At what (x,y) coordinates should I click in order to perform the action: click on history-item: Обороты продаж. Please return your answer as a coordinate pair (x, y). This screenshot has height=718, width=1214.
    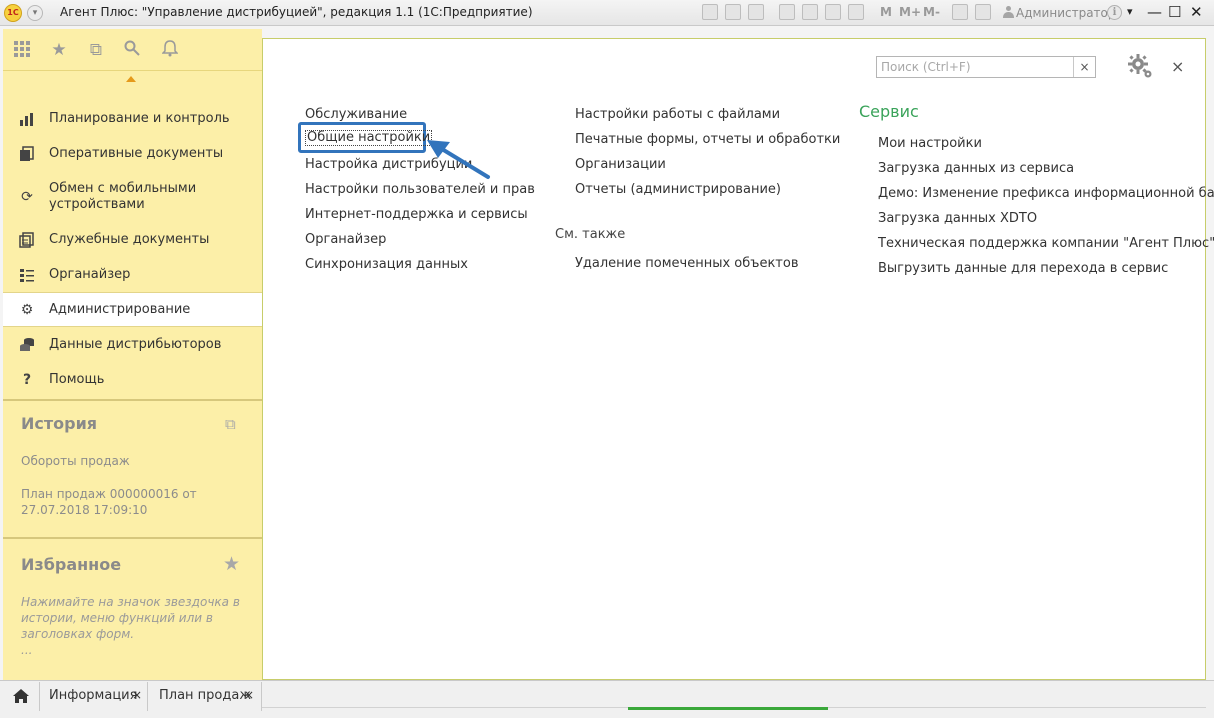
    Looking at the image, I should click on (131, 461).